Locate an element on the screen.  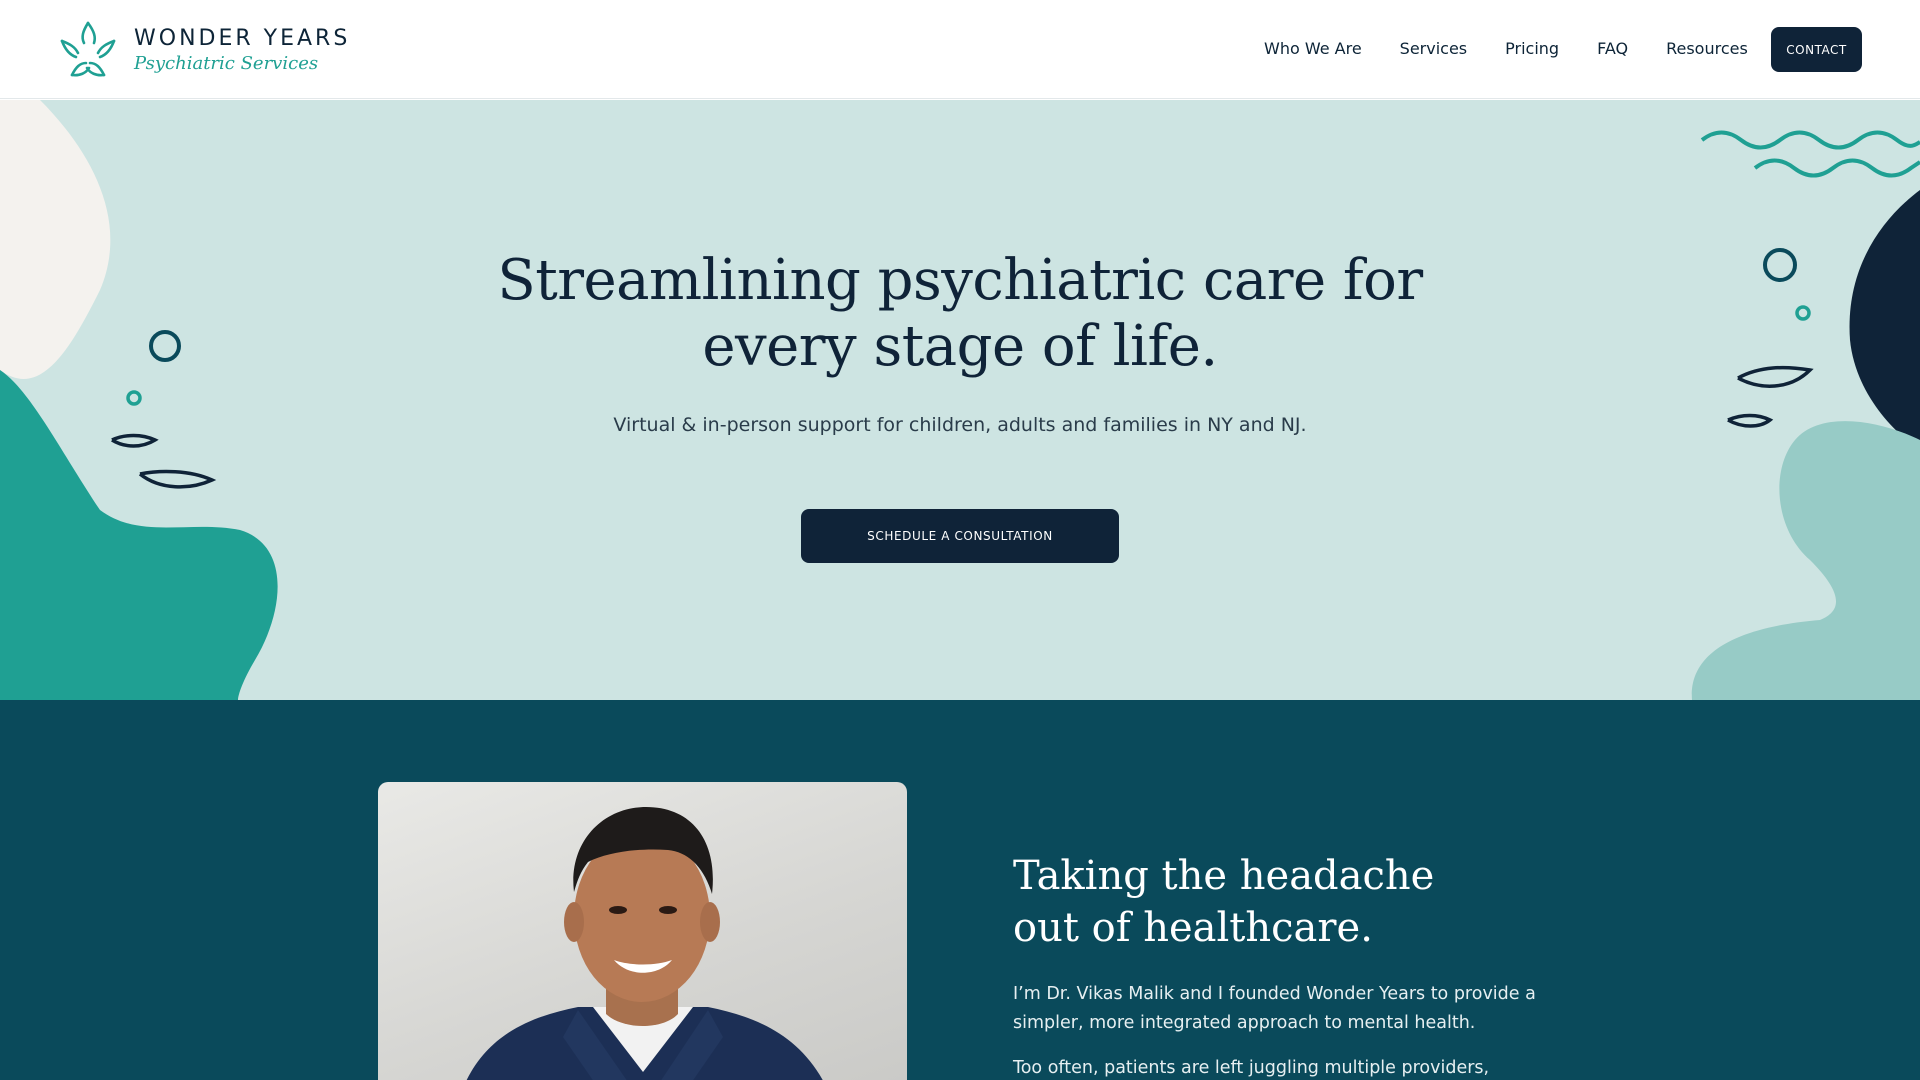
right-navy-blob is located at coordinates (1884, 320).